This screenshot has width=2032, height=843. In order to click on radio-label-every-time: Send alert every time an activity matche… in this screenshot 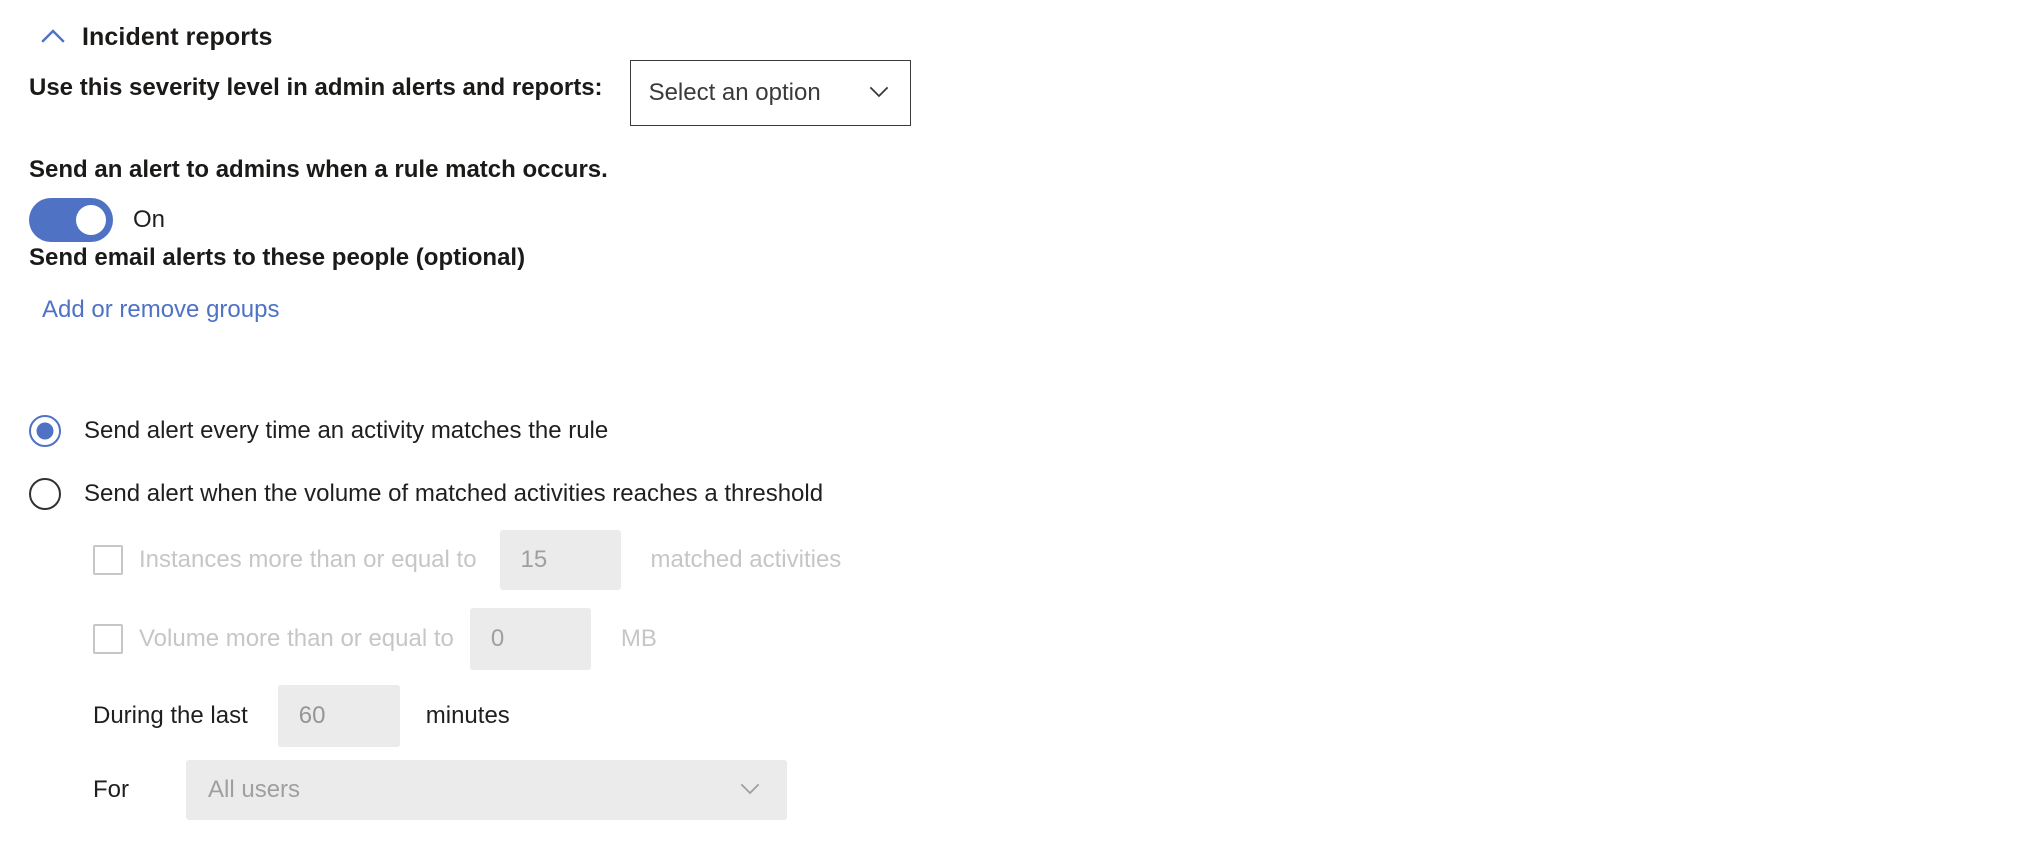, I will do `click(346, 430)`.